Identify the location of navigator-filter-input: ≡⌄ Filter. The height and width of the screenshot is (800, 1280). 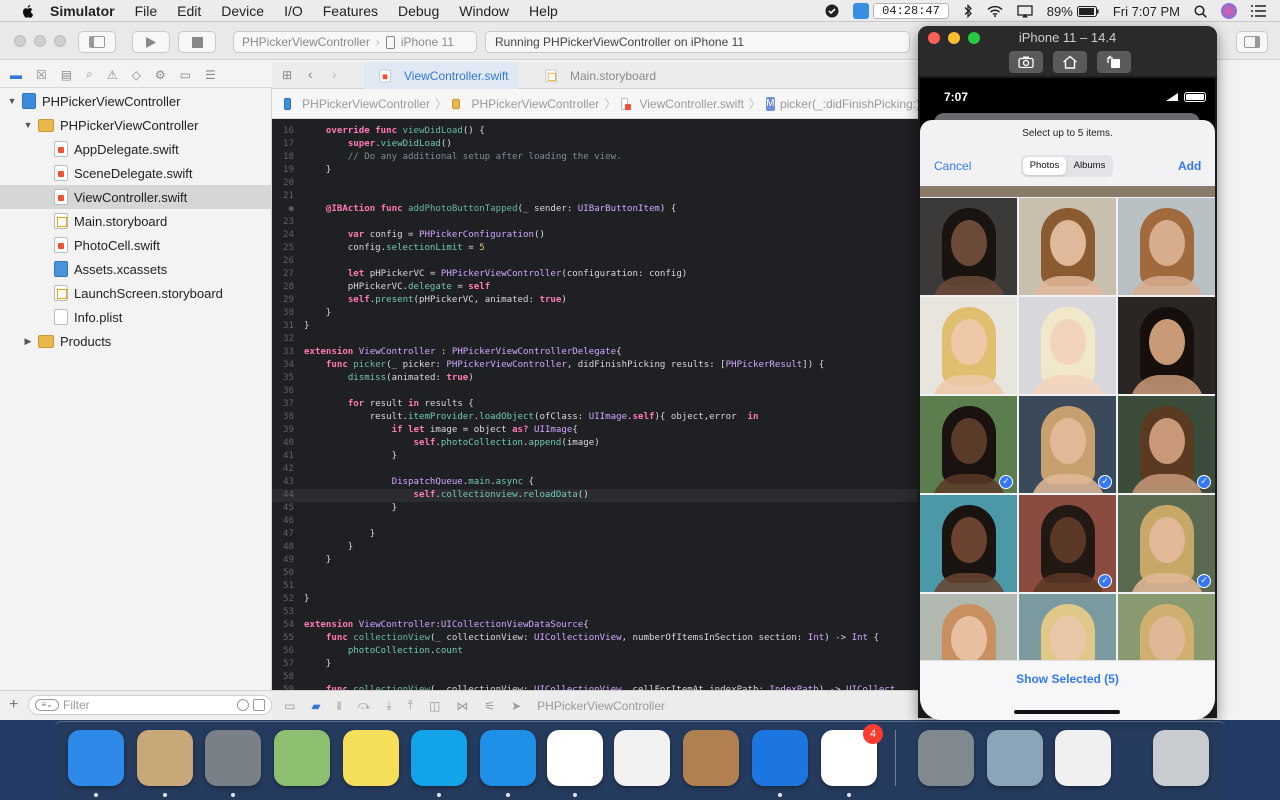
(150, 705).